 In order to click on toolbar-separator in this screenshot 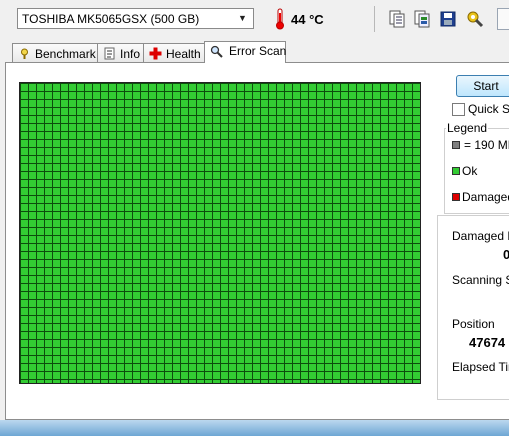, I will do `click(374, 19)`.